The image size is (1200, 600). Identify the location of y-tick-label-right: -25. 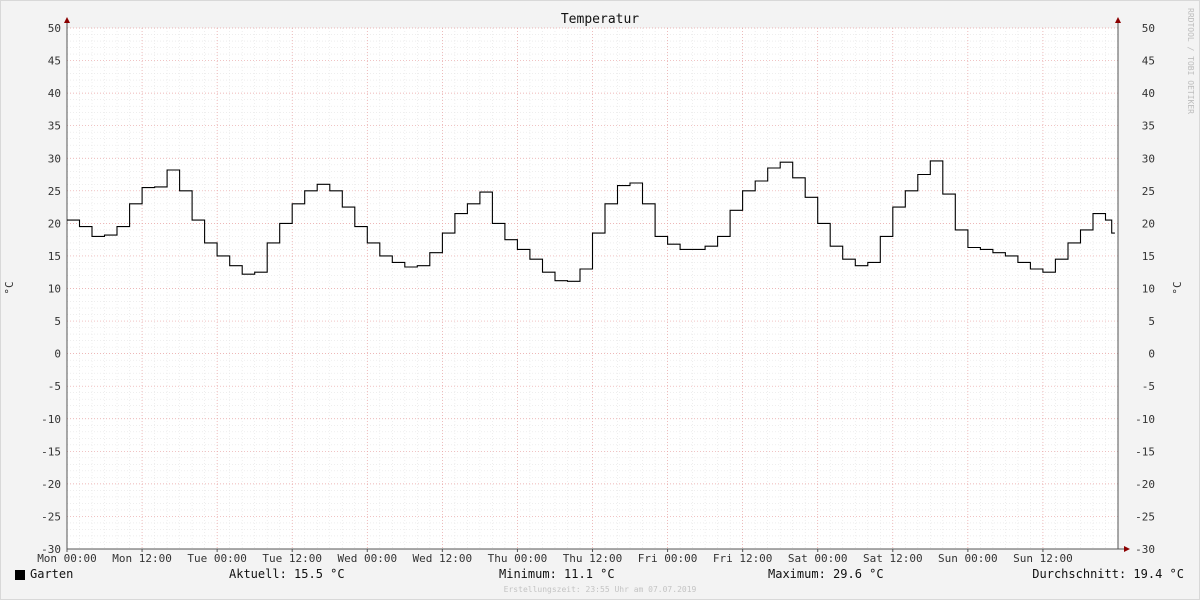
(1145, 516).